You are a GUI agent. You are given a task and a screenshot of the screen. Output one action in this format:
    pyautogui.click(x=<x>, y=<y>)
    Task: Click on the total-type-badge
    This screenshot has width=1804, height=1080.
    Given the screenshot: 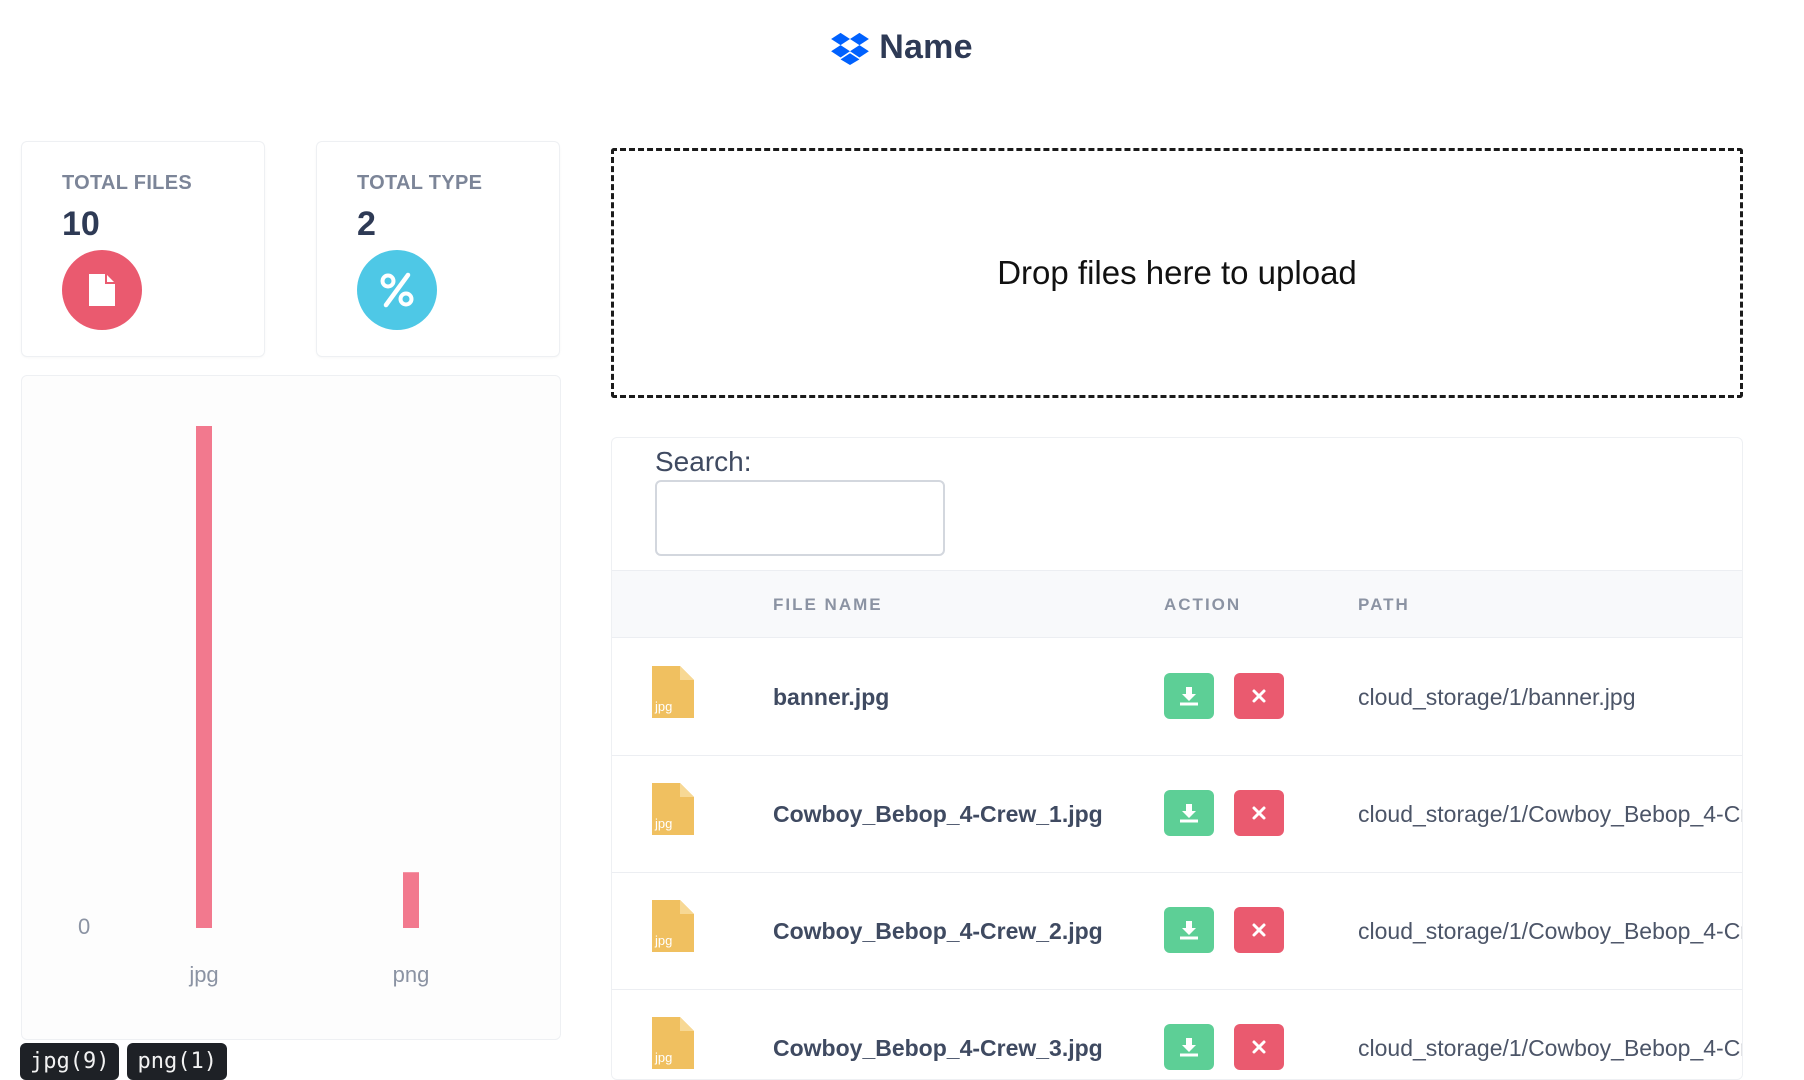 What is the action you would take?
    pyautogui.click(x=397, y=290)
    